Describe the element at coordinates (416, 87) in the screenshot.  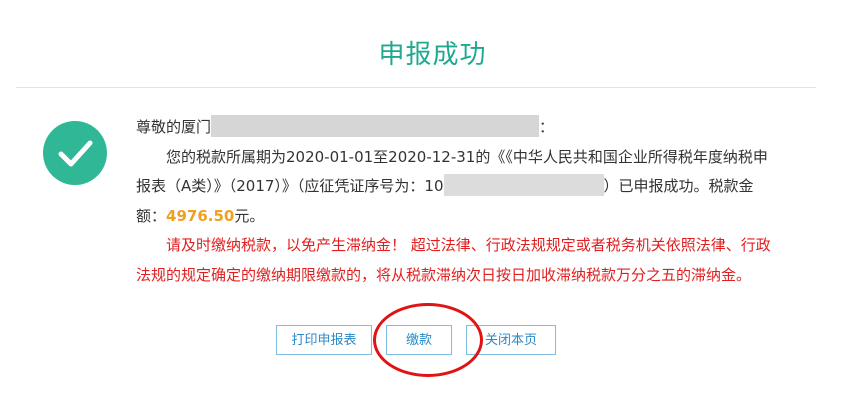
I see `title-divider` at that location.